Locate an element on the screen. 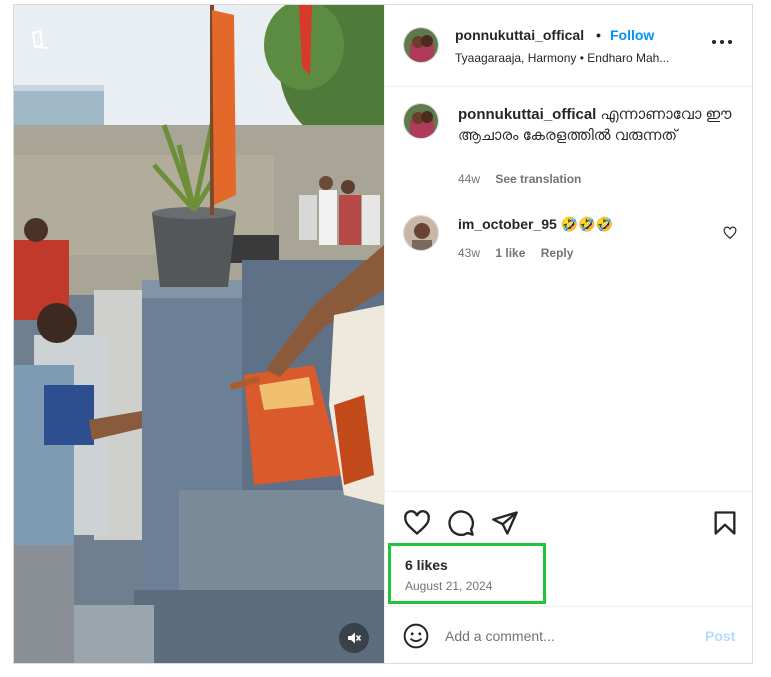  author-username: ponnukuttai_offical is located at coordinates (519, 35).